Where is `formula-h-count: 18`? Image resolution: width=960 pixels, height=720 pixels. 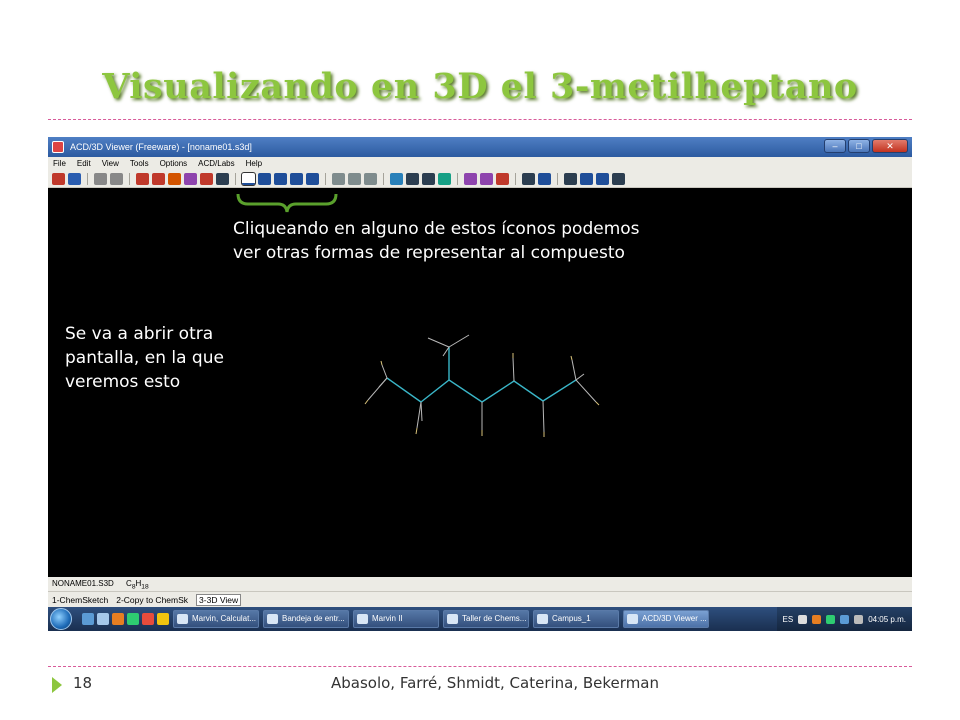 formula-h-count: 18 is located at coordinates (145, 587).